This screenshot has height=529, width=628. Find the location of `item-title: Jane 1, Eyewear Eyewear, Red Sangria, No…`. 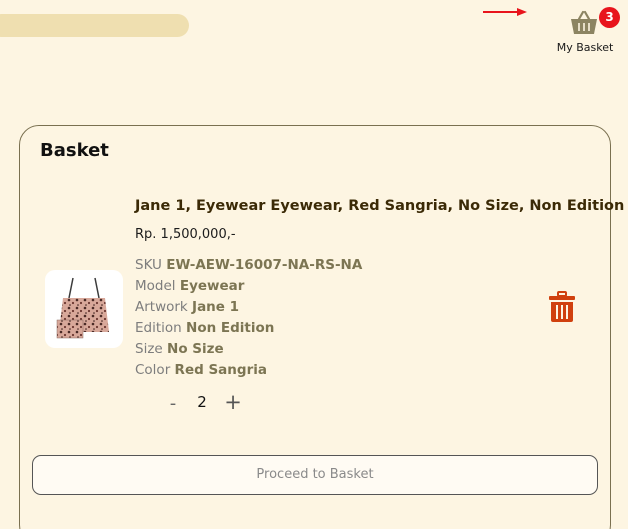

item-title: Jane 1, Eyewear Eyewear, Red Sangria, No… is located at coordinates (379, 206).